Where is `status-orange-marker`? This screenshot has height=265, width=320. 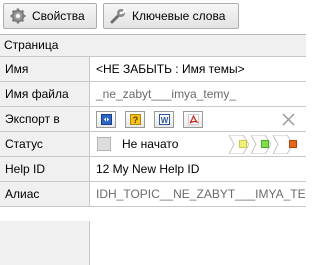
status-orange-marker is located at coordinates (293, 144).